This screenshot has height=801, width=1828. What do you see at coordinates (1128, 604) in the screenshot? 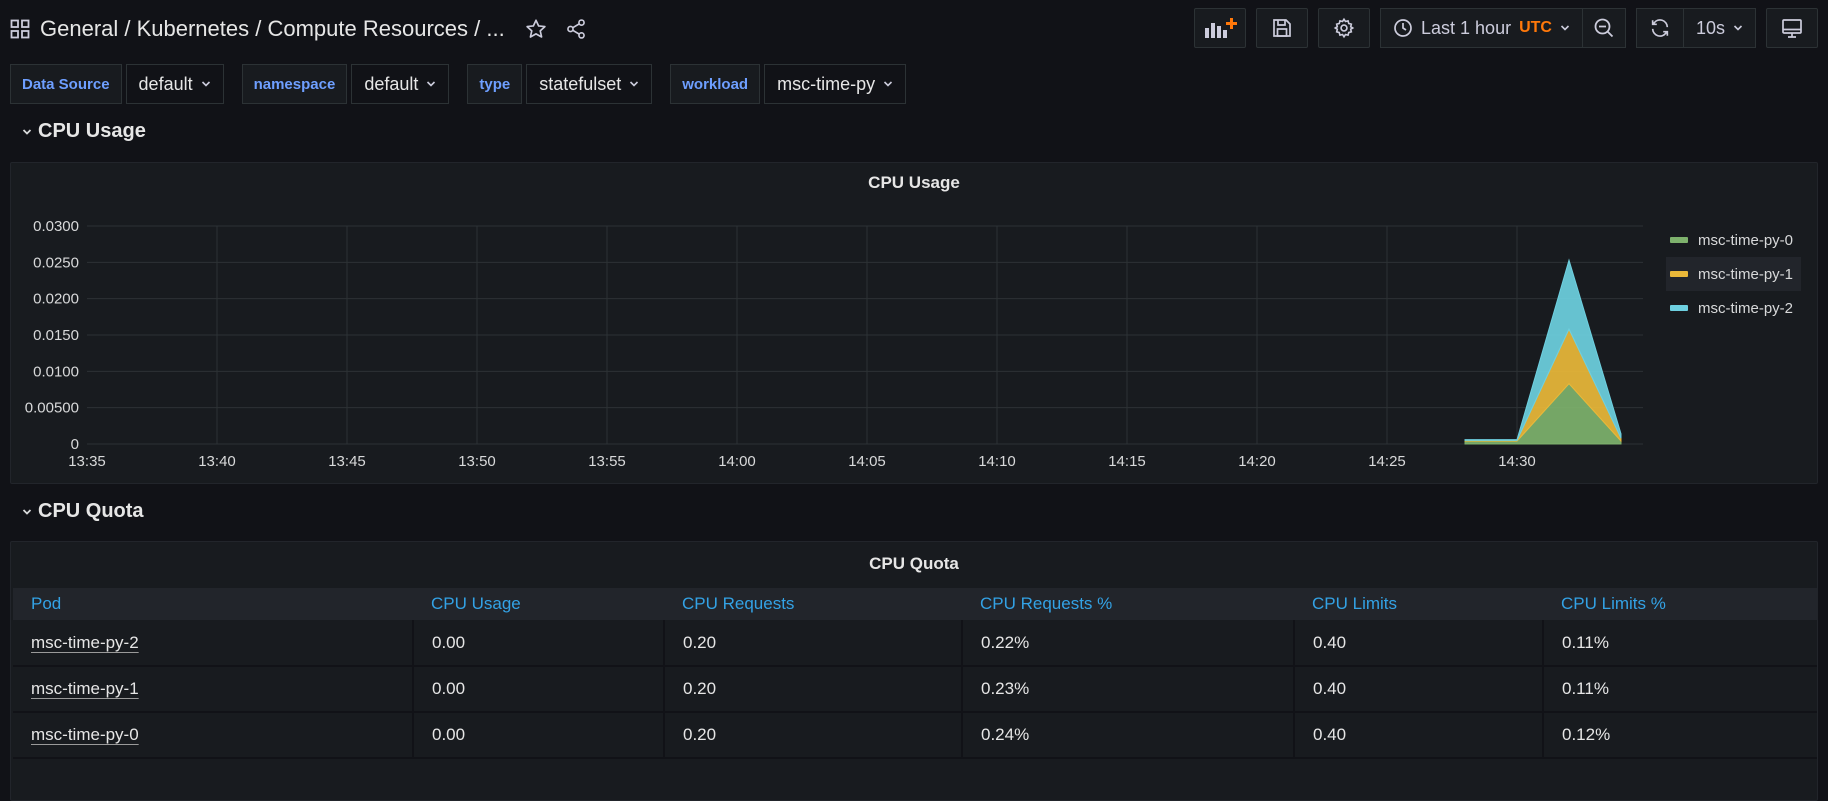
I see `column-header: CPU Requests %` at bounding box center [1128, 604].